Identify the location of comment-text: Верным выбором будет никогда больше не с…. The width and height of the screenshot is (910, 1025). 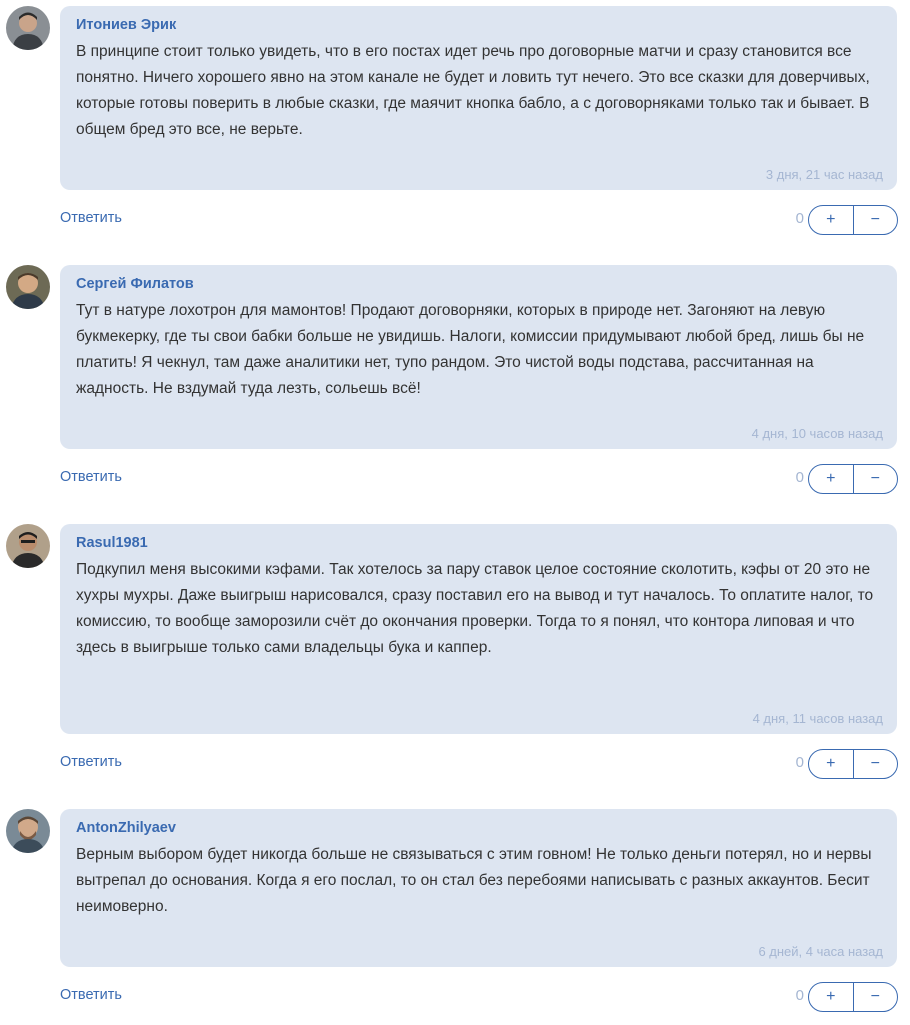
(474, 880).